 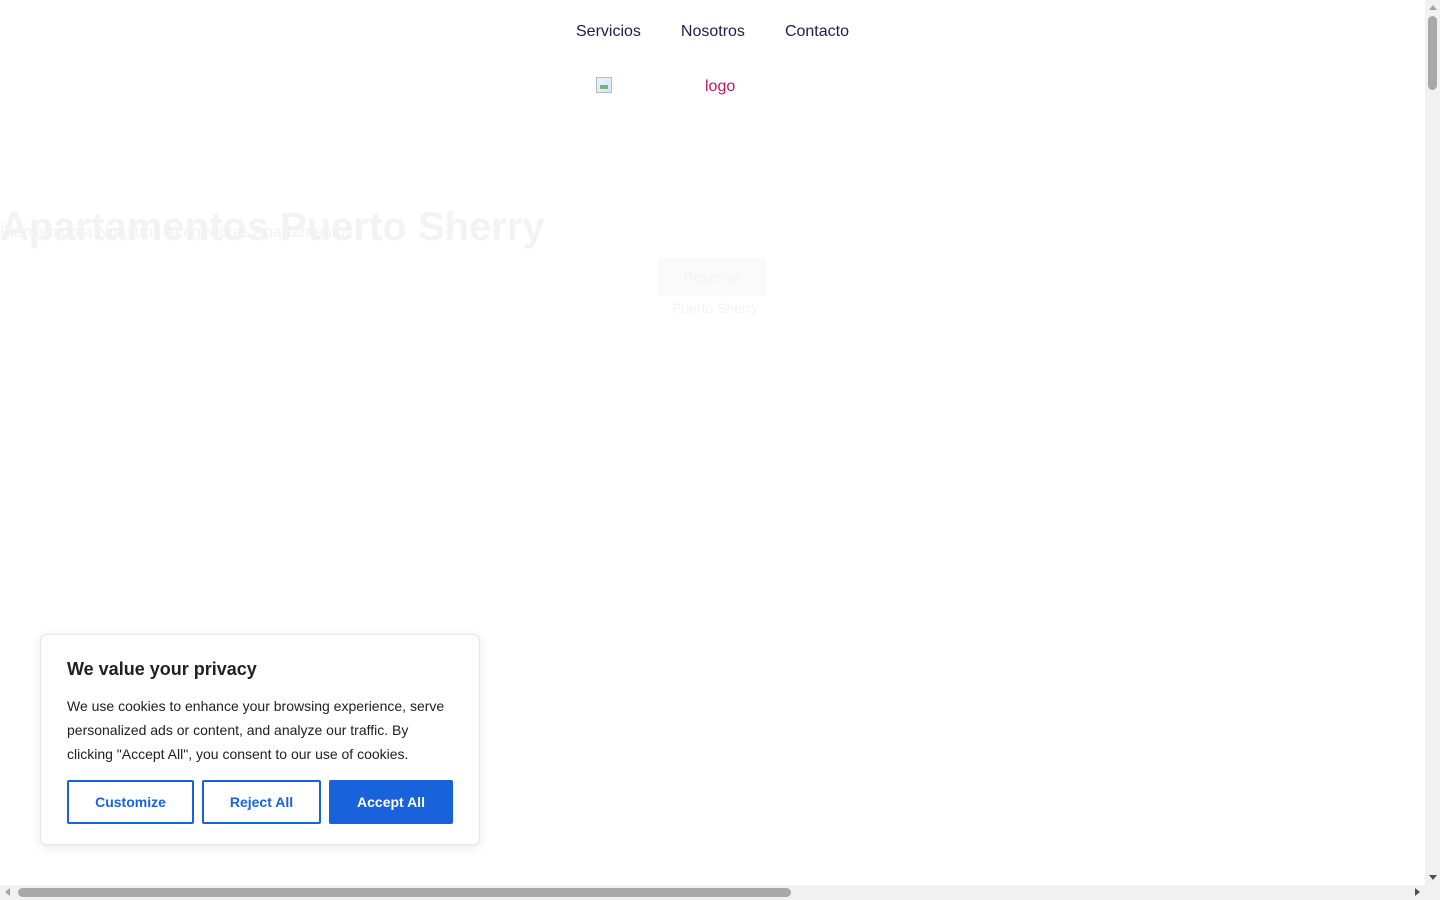 I want to click on customize-button: Customize, so click(x=130, y=802).